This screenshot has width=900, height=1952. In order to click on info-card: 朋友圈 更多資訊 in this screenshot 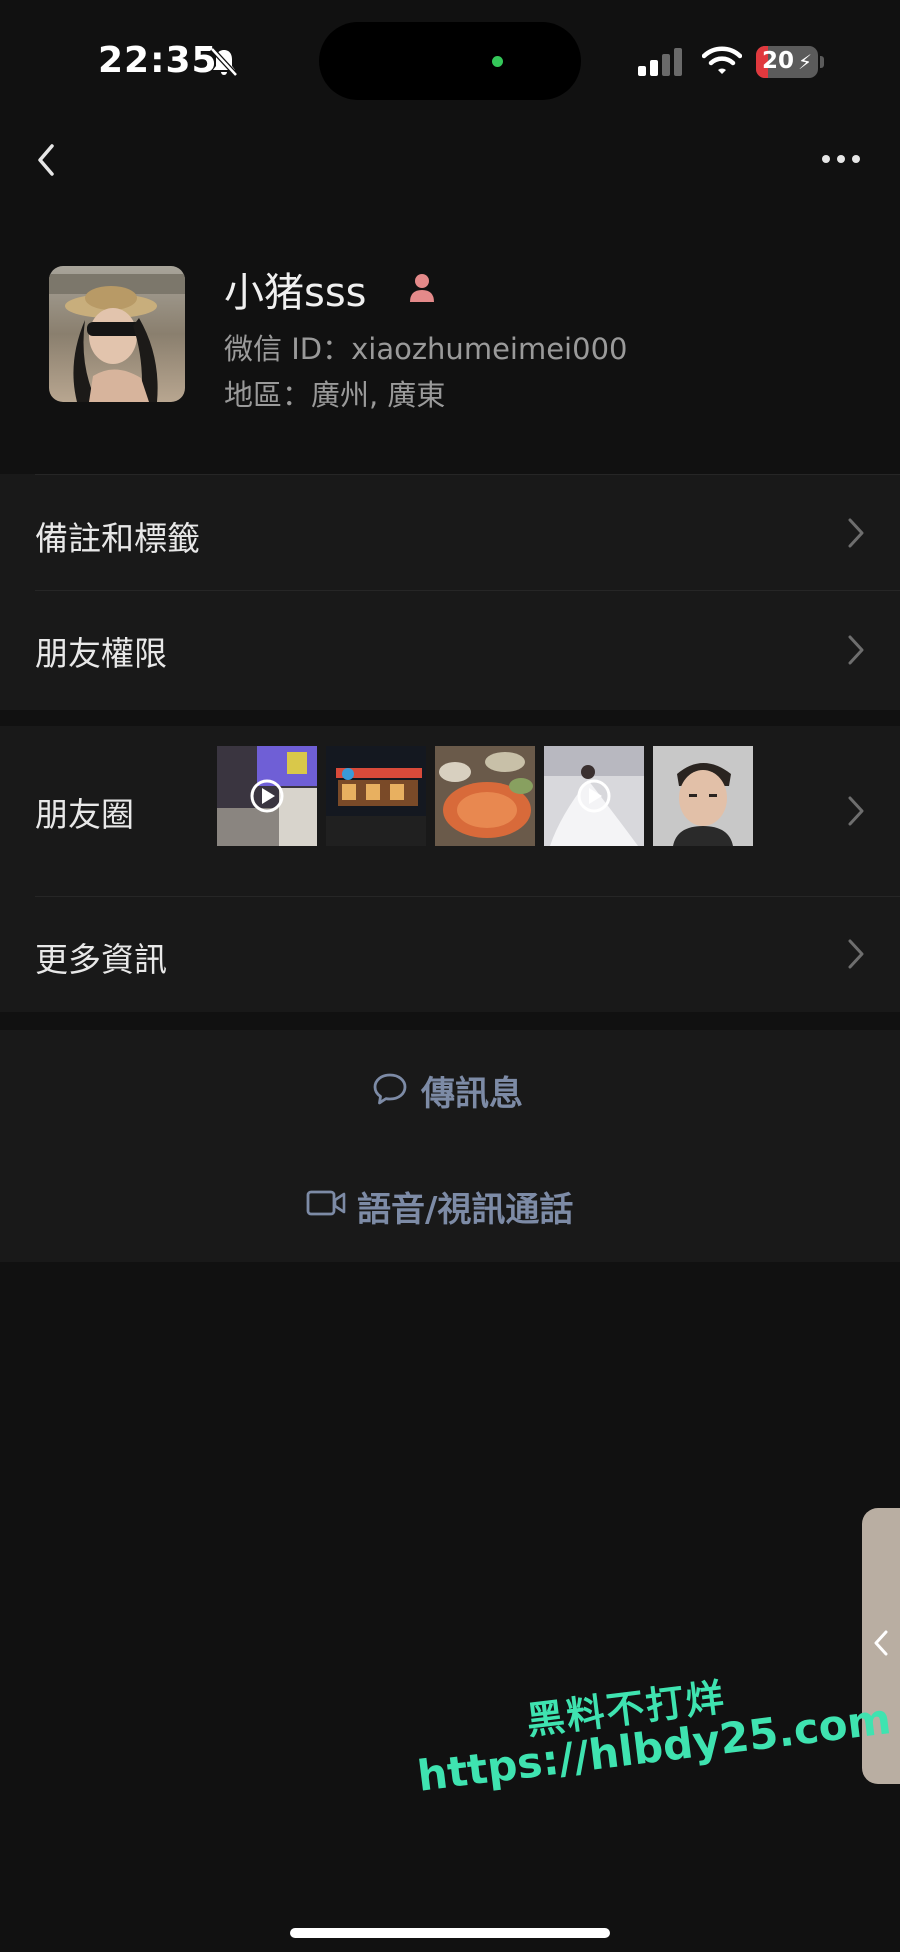, I will do `click(450, 869)`.